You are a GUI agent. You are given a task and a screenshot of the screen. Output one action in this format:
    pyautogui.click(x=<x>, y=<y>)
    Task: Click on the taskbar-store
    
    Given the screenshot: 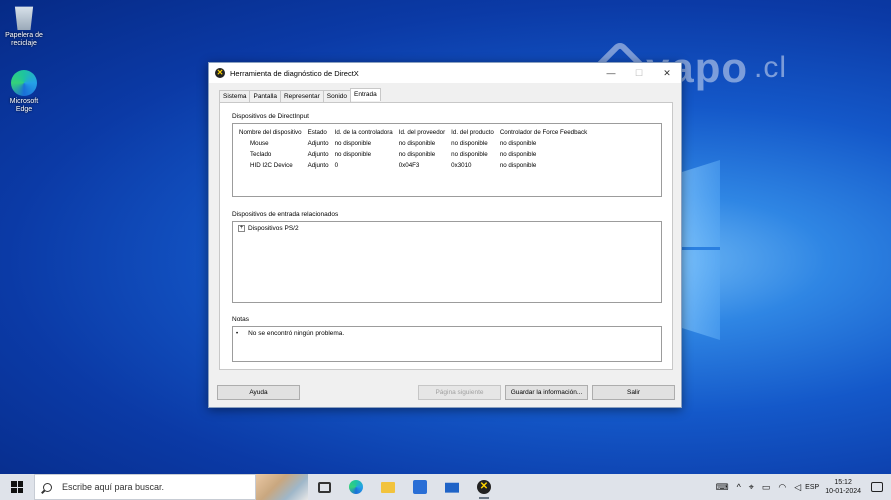 What is the action you would take?
    pyautogui.click(x=420, y=487)
    